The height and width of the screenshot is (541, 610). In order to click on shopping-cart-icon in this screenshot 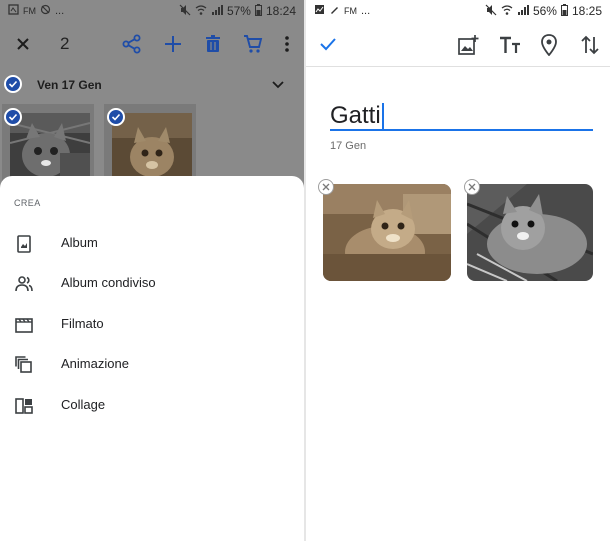, I will do `click(253, 44)`.